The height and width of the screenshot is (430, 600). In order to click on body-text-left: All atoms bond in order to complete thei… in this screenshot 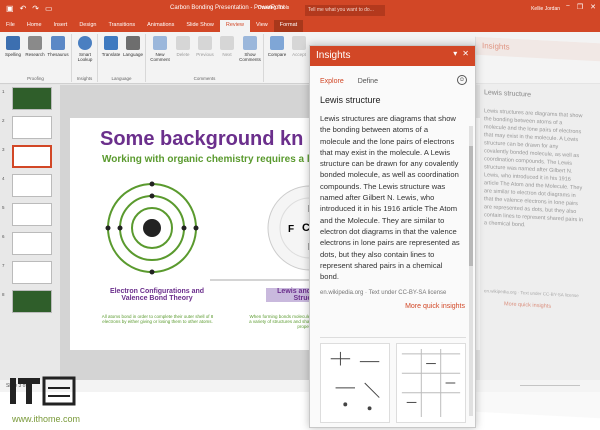, I will do `click(157, 319)`.